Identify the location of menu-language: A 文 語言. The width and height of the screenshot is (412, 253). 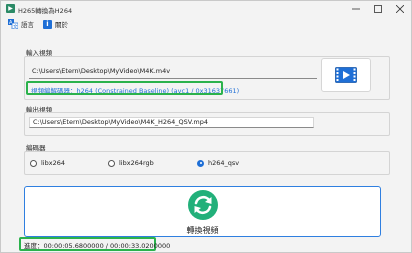
(21, 24).